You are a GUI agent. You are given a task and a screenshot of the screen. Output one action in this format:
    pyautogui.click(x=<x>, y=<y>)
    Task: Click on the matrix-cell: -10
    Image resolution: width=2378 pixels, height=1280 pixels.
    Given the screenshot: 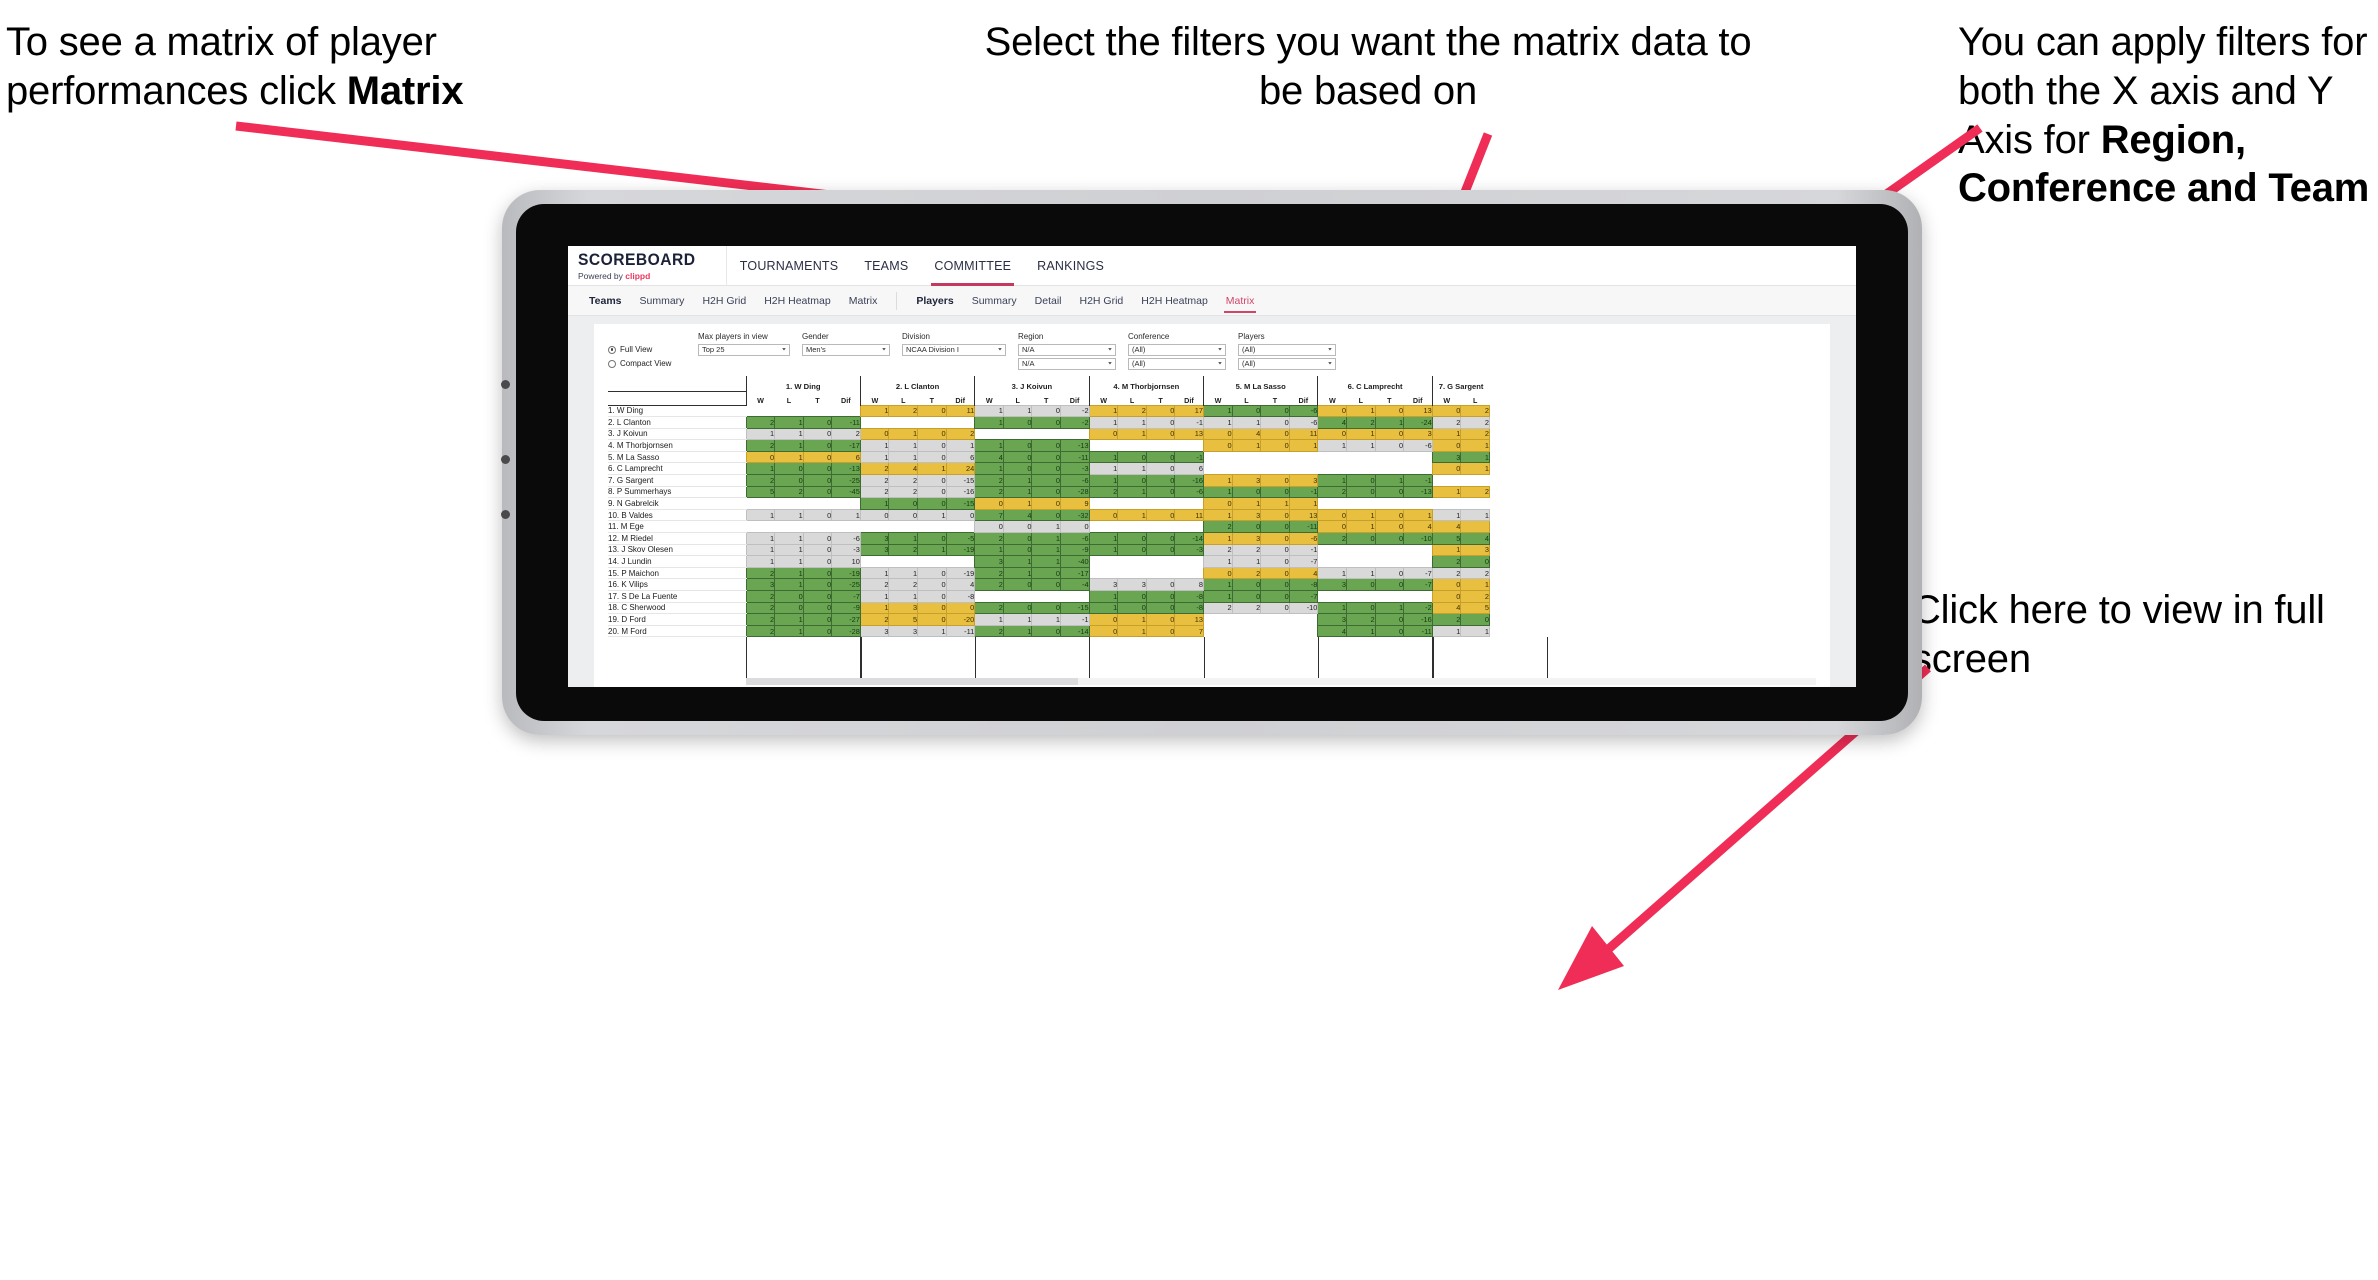 What is the action you would take?
    pyautogui.click(x=1418, y=538)
    